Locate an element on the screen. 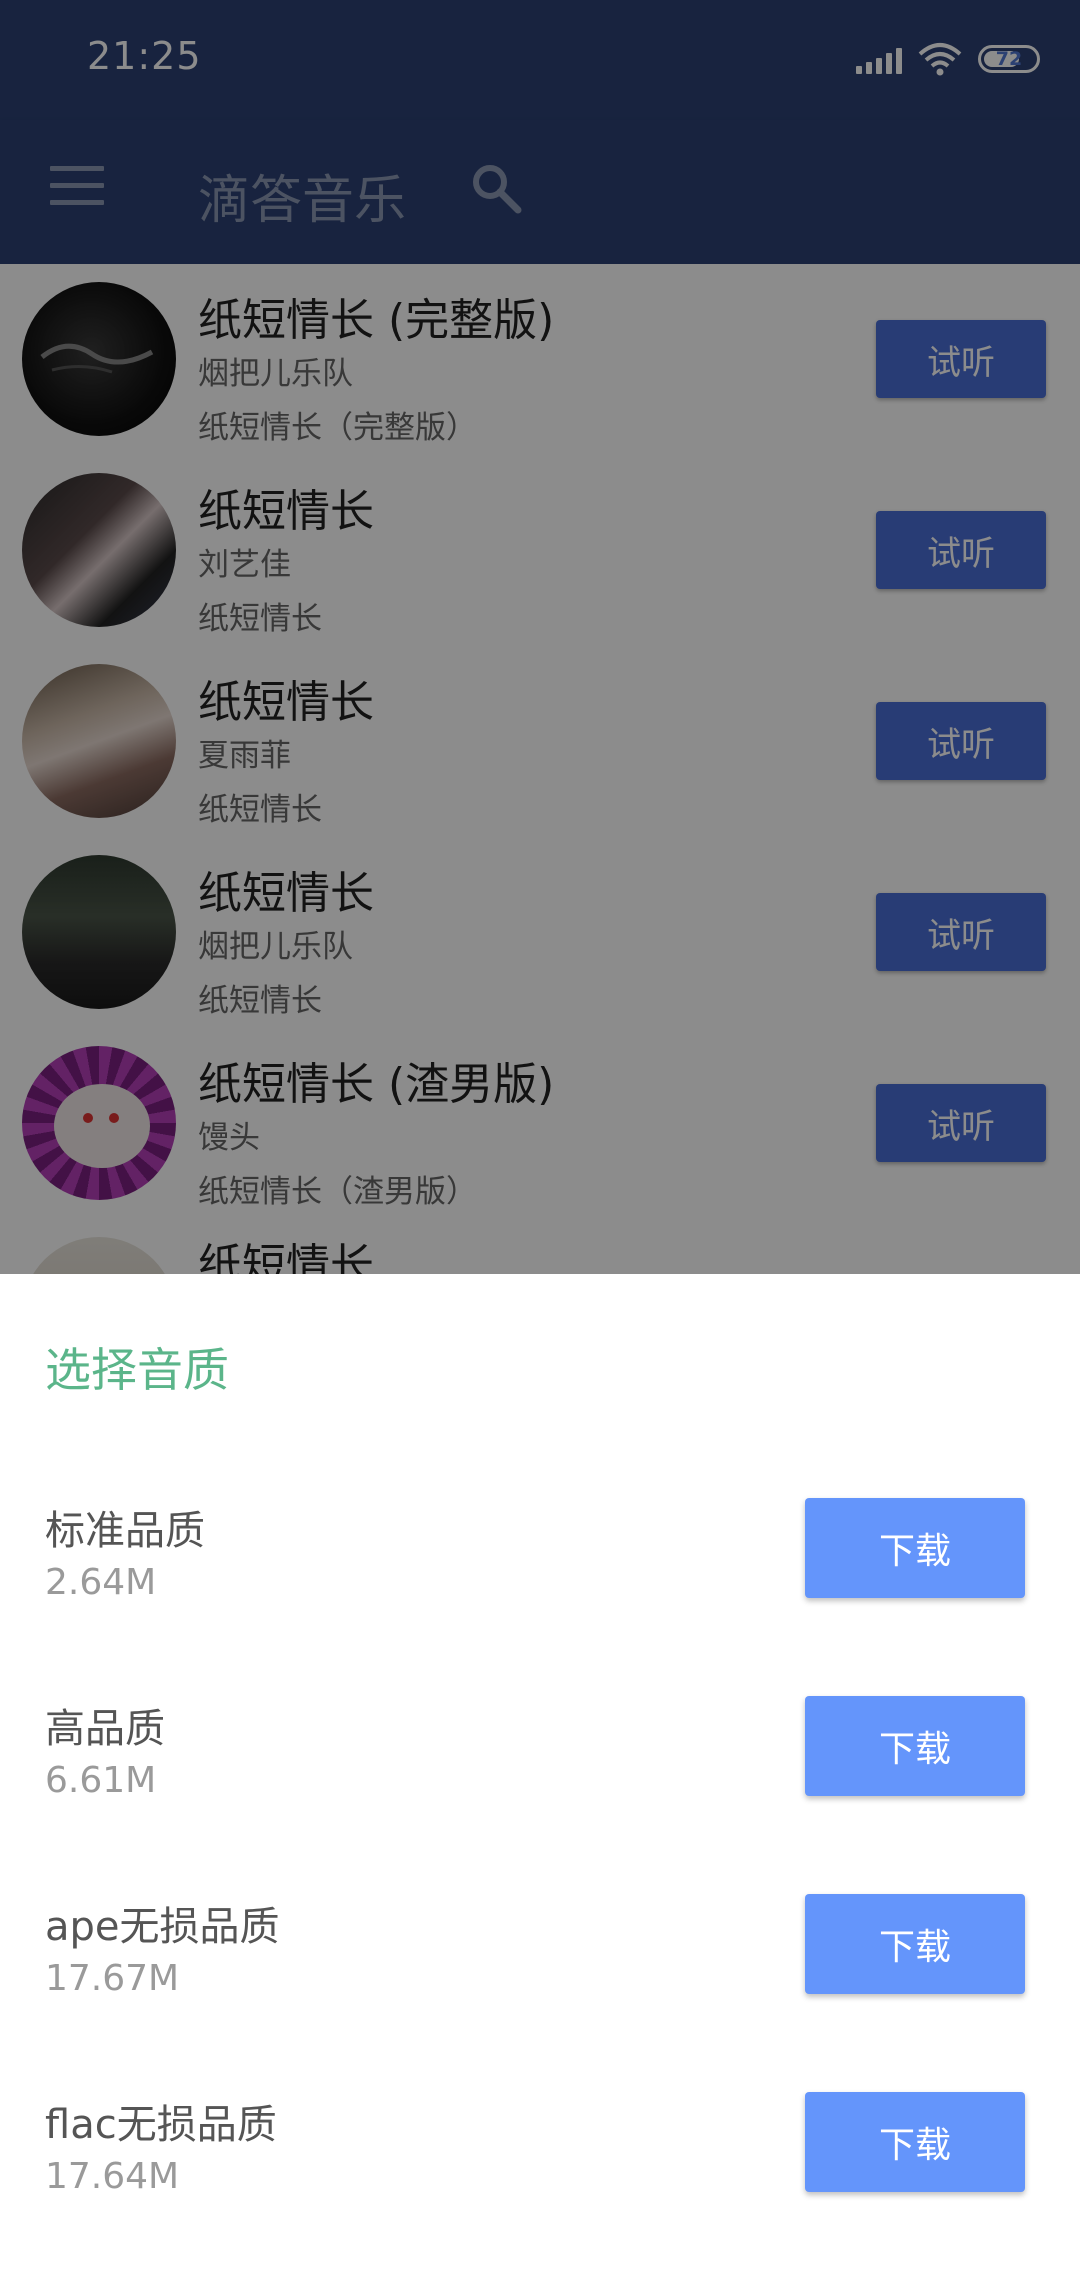 The width and height of the screenshot is (1080, 2290). battery-level: 72 is located at coordinates (1009, 59).